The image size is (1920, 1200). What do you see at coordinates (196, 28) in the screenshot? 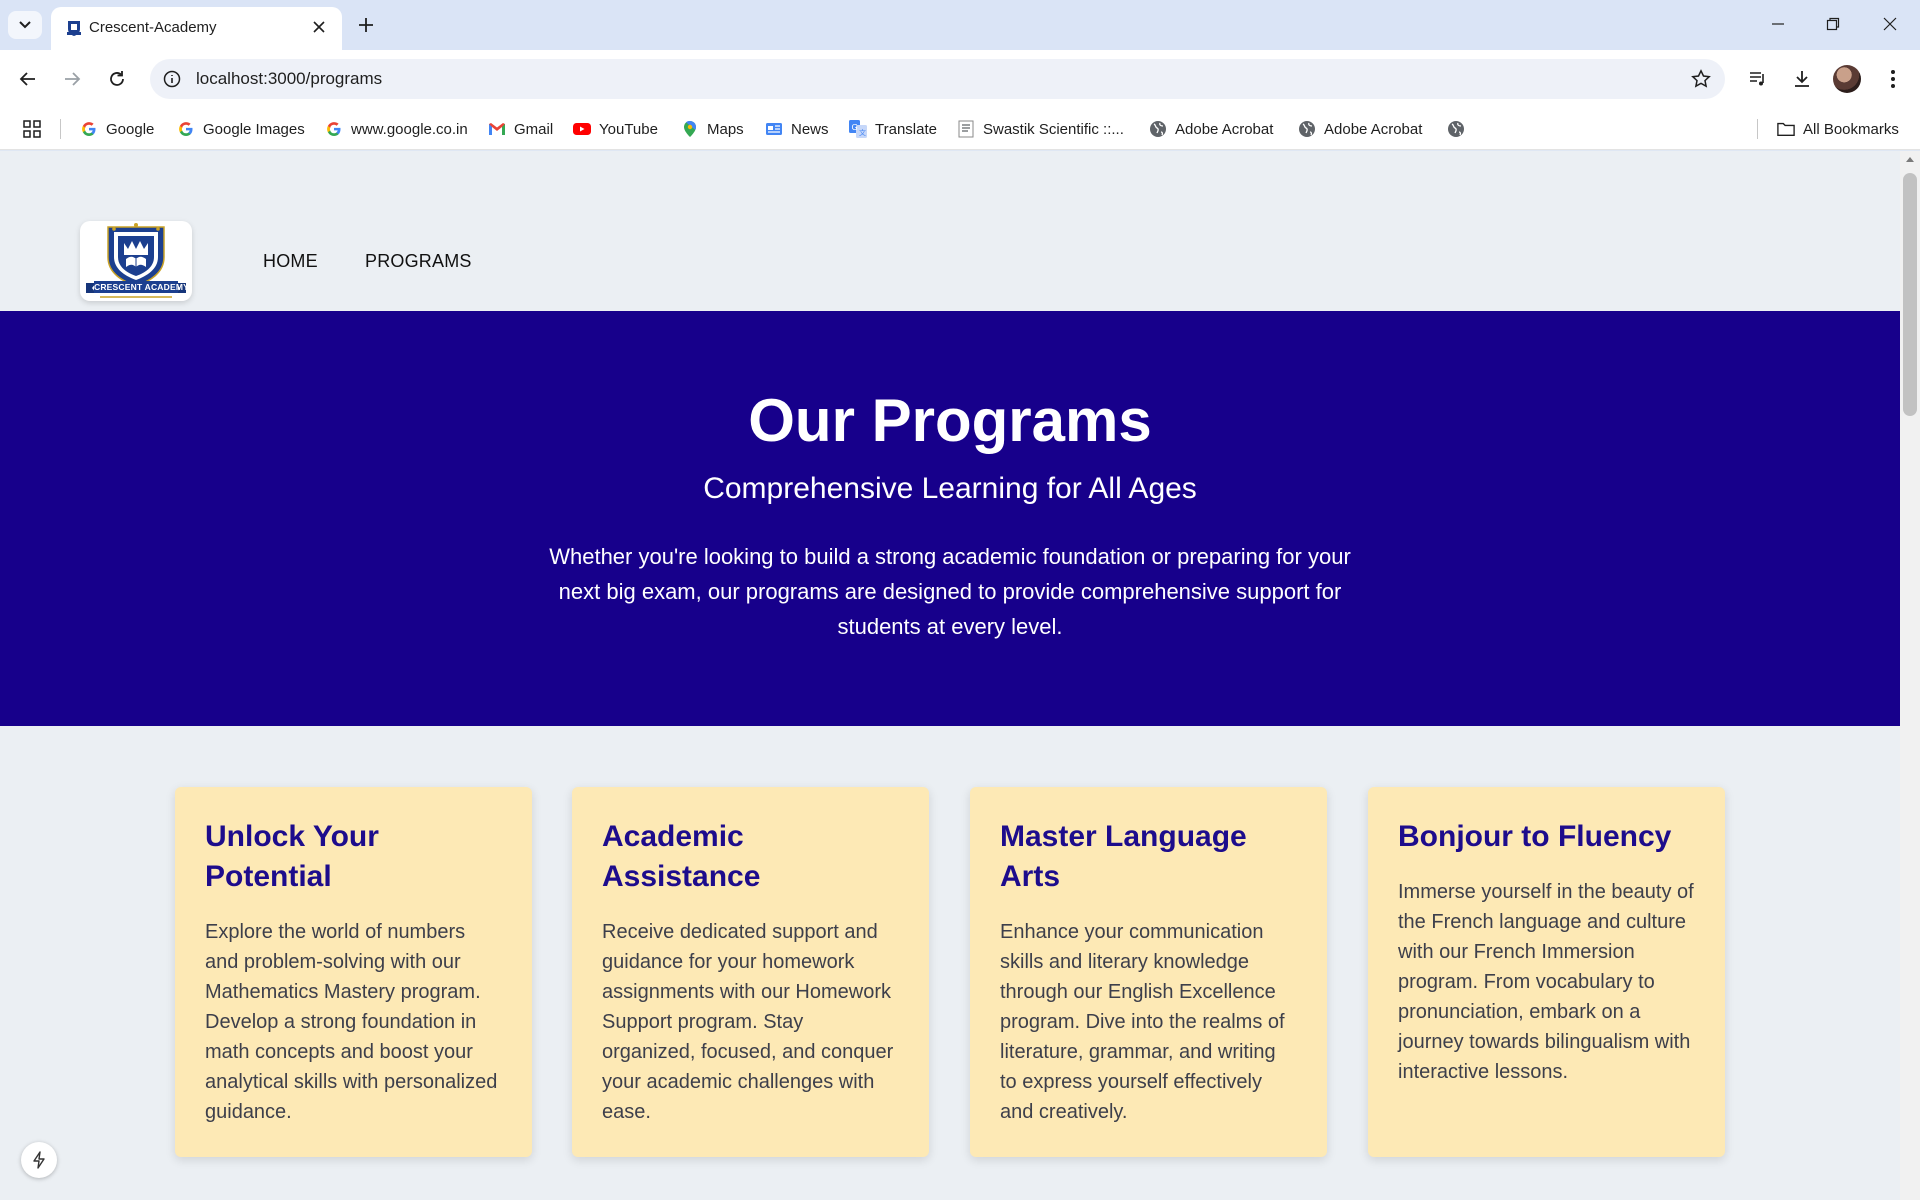
I see `browser-tab: Crescent-Academy` at bounding box center [196, 28].